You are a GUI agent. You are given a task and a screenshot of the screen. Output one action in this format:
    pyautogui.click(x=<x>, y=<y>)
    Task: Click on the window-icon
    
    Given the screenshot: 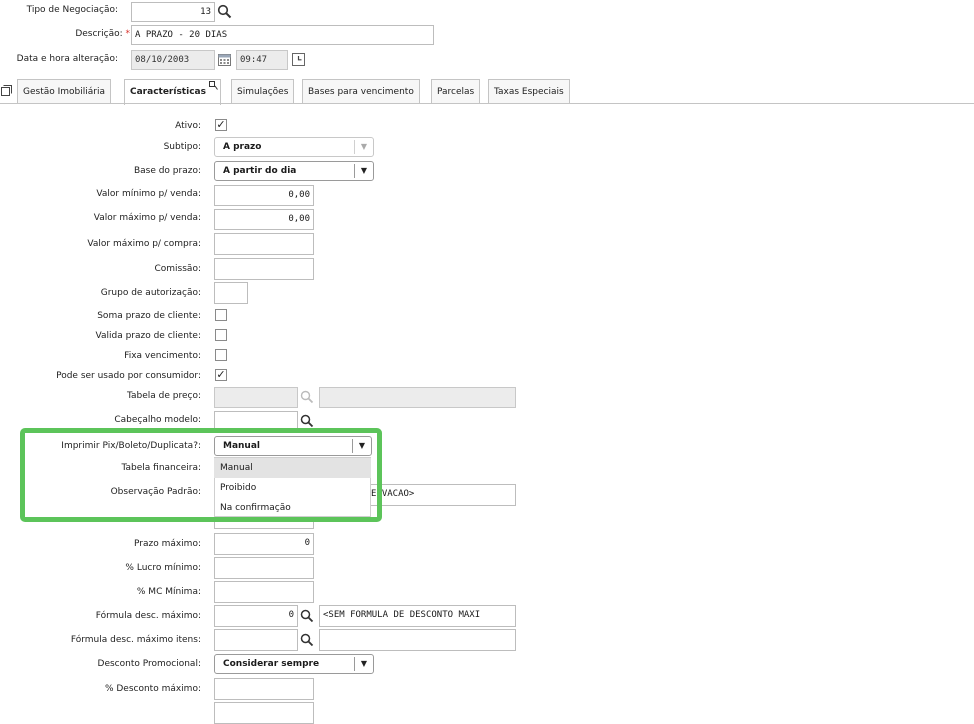 What is the action you would take?
    pyautogui.click(x=6, y=90)
    